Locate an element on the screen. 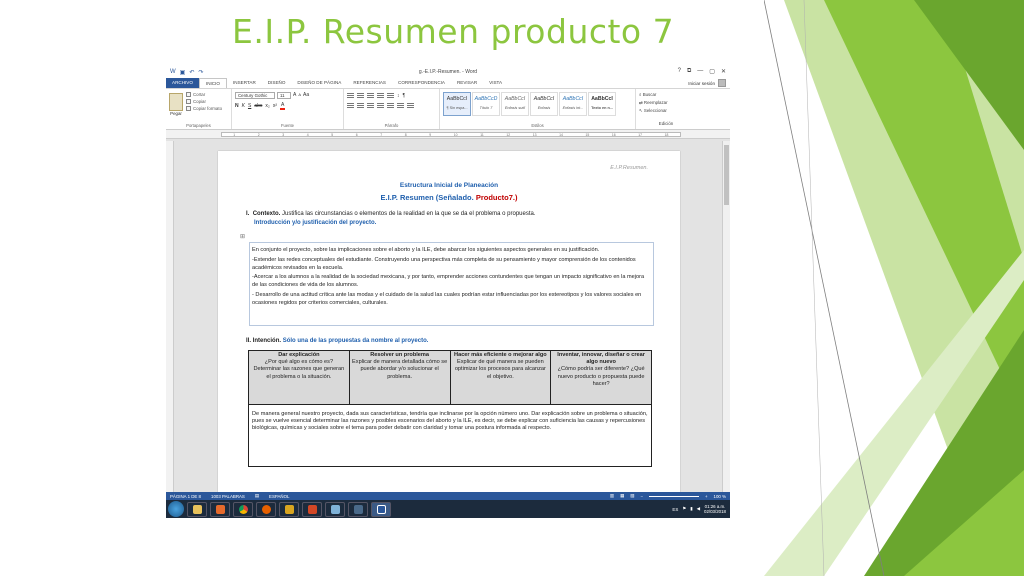  taskbar-media is located at coordinates (220, 509).